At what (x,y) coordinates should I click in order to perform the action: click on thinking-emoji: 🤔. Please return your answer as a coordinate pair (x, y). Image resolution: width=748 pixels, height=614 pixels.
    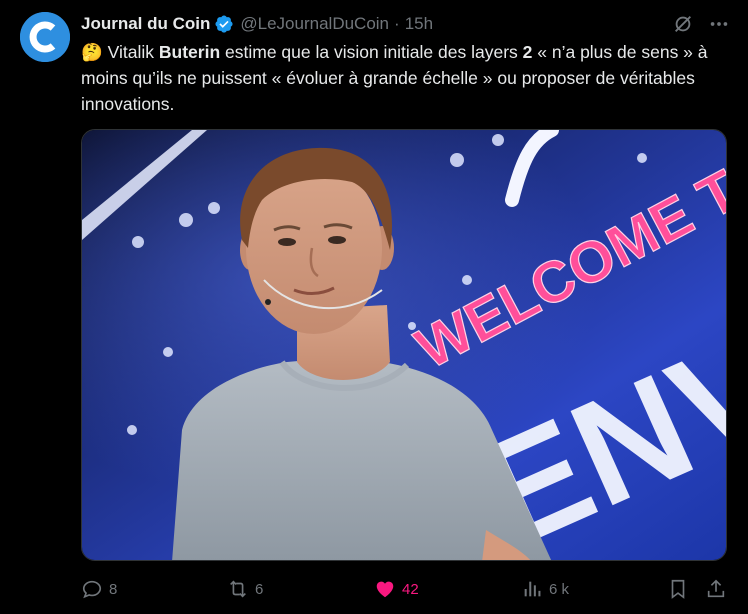
    Looking at the image, I should click on (92, 52).